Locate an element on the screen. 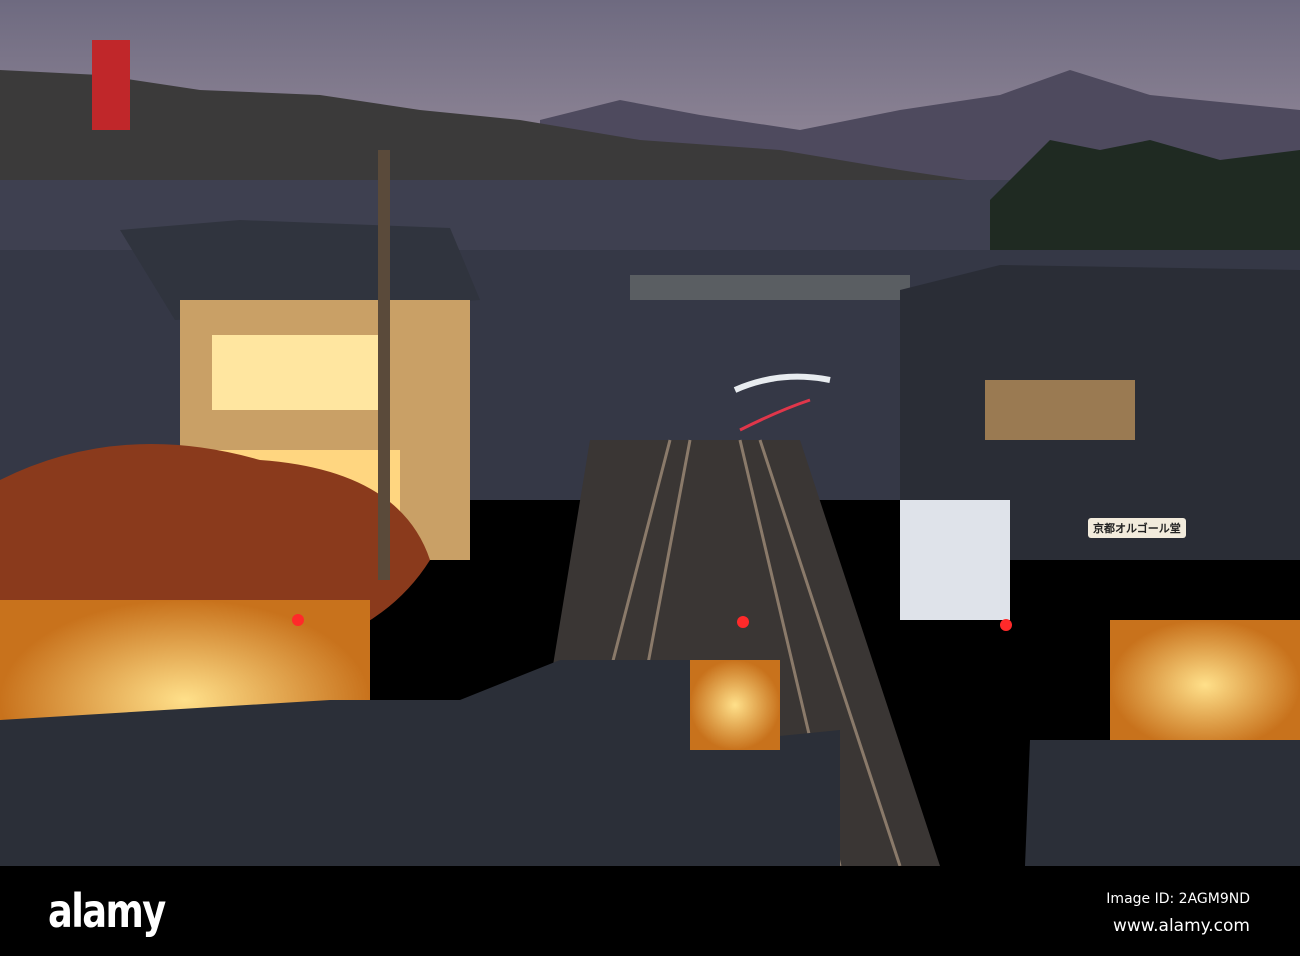 This screenshot has height=956, width=1300. image-id: Image ID: 2AGM9ND is located at coordinates (1178, 899).